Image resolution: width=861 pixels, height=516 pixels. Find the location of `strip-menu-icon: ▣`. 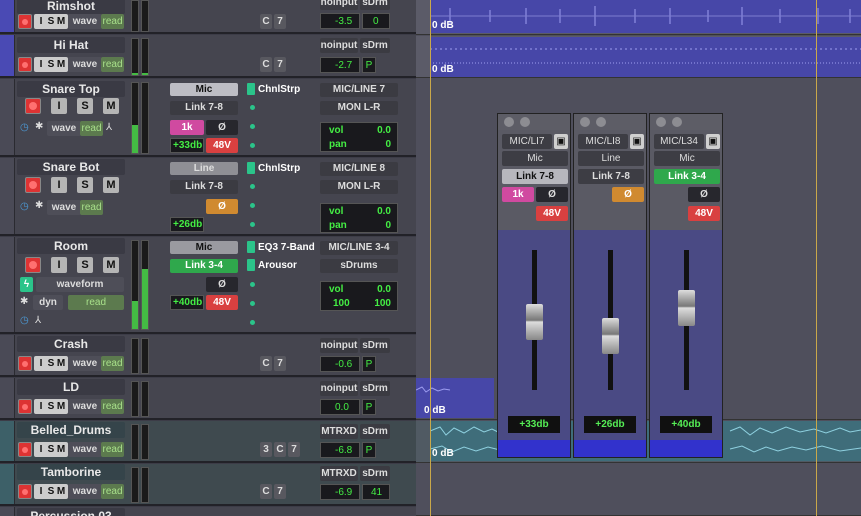

strip-menu-icon: ▣ is located at coordinates (561, 141).